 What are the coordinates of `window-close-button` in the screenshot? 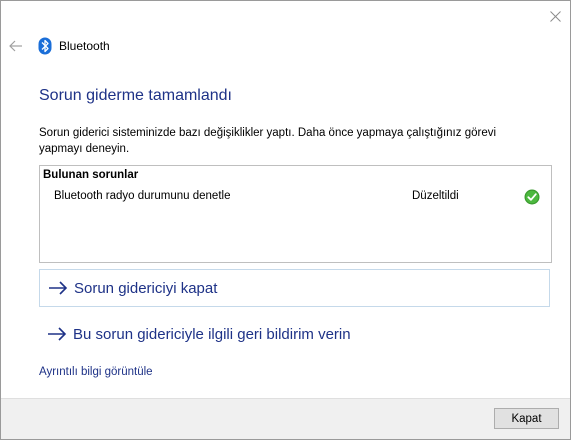 It's located at (555, 16).